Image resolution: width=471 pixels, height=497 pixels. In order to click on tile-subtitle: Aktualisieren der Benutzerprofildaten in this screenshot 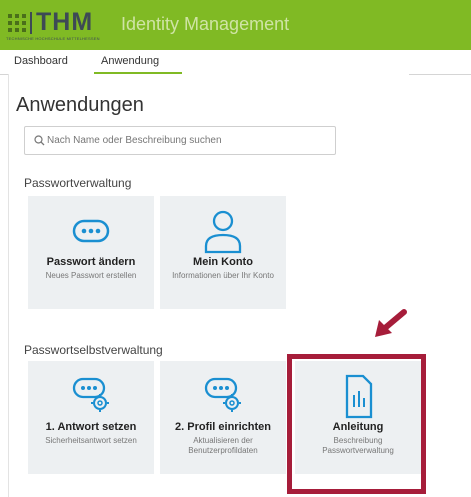, I will do `click(223, 445)`.